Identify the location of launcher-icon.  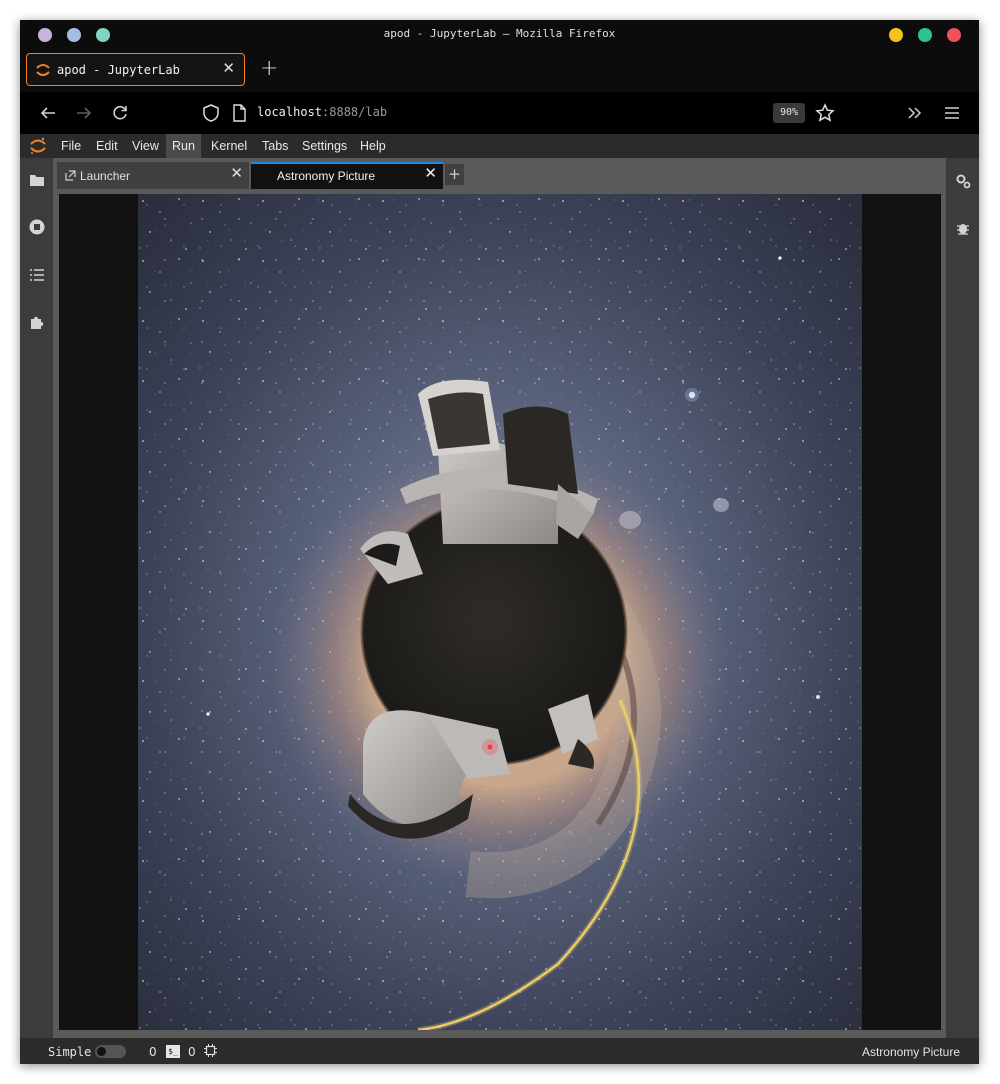
(70, 175).